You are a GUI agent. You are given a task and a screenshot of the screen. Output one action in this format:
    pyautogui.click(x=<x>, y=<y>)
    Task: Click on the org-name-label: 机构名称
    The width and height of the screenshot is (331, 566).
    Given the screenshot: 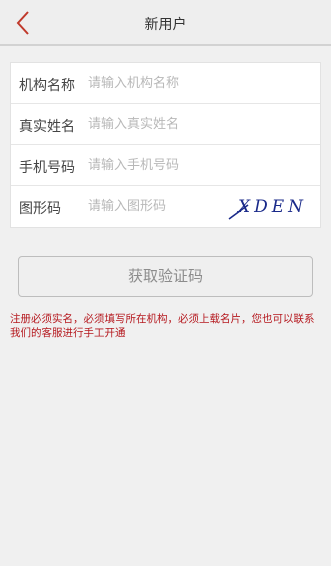 What is the action you would take?
    pyautogui.click(x=47, y=86)
    